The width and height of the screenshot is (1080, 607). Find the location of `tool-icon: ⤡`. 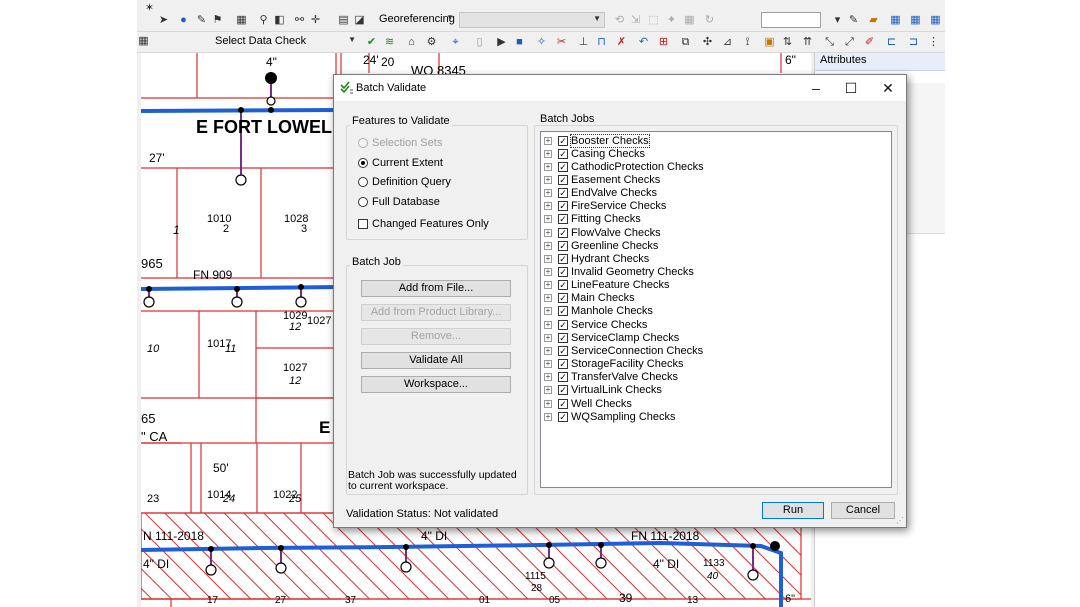

tool-icon: ⤡ is located at coordinates (829, 42).